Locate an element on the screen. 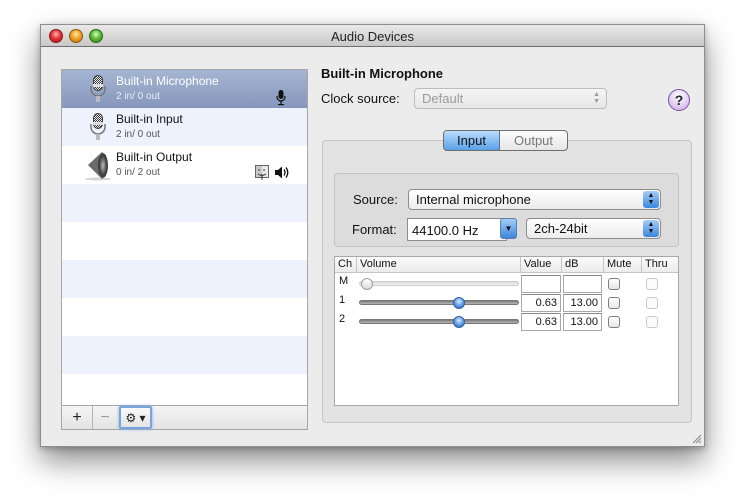 The image size is (744, 502). column-header-value: Value is located at coordinates (541, 265).